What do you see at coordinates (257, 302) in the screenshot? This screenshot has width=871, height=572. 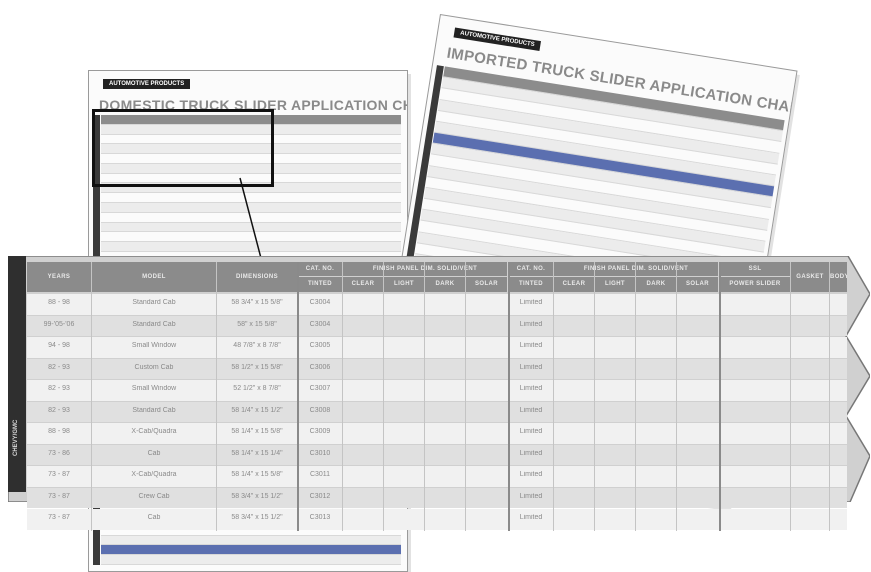 I see `table-cell-dims: 58 3/4" x 15 5/8"` at bounding box center [257, 302].